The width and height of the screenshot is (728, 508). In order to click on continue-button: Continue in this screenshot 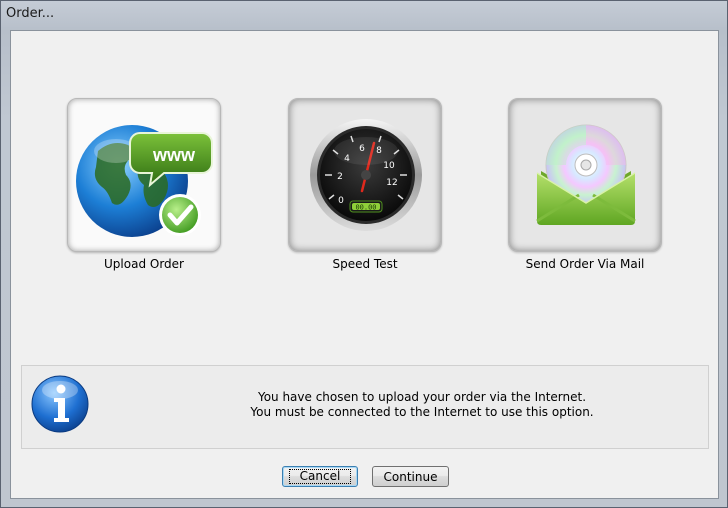, I will do `click(410, 476)`.